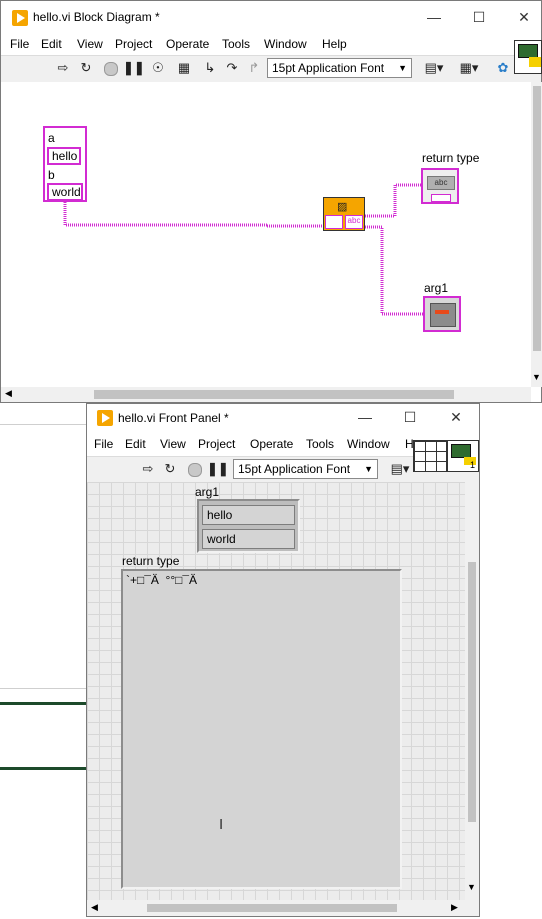 Image resolution: width=542 pixels, height=919 pixels. I want to click on retain-wire-values-icon: ▦, so click(184, 68).